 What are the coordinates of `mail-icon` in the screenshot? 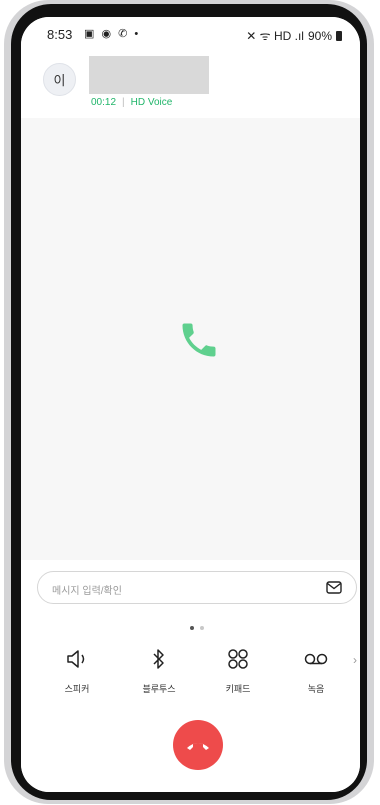 It's located at (334, 590).